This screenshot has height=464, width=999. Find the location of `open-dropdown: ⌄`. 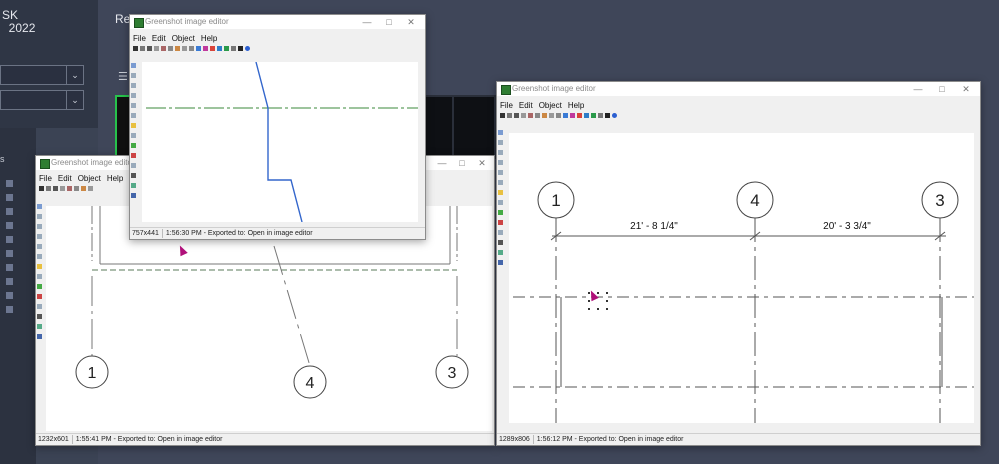

open-dropdown: ⌄ is located at coordinates (42, 100).